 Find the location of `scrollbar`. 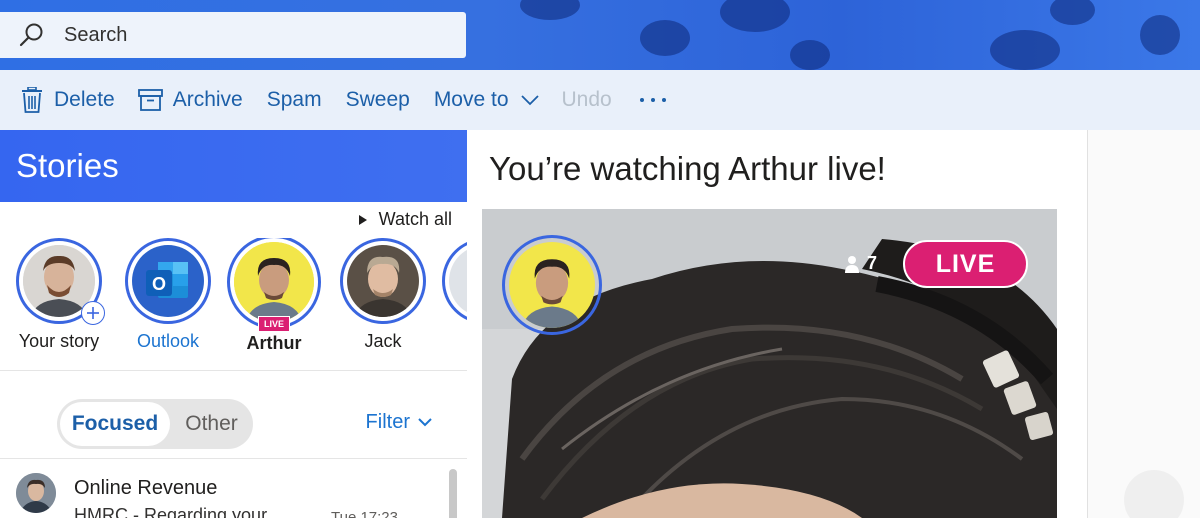

scrollbar is located at coordinates (453, 493).